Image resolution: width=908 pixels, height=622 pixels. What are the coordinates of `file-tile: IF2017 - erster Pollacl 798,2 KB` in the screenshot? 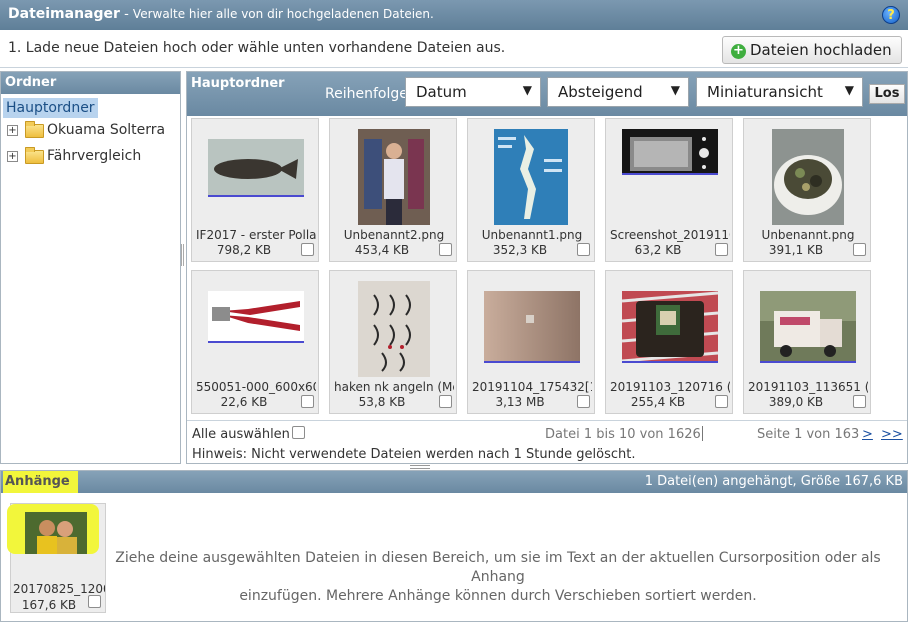 It's located at (255, 190).